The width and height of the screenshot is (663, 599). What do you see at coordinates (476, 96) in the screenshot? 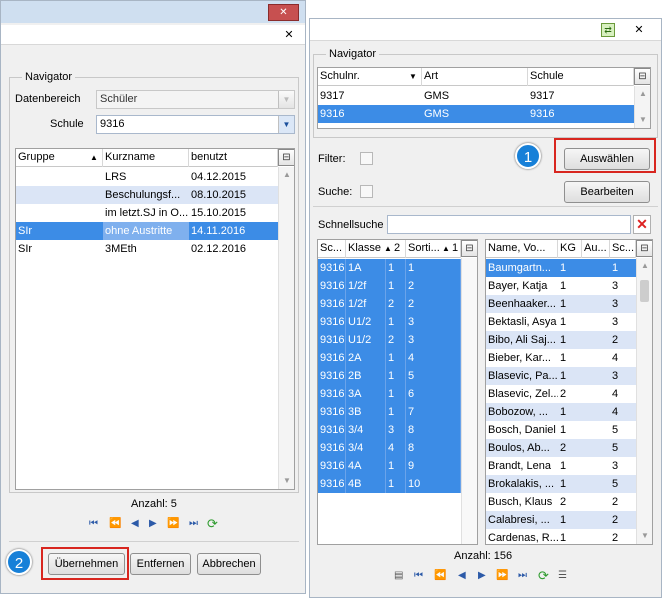
I see `table-row: 9317 GMS 9317` at bounding box center [476, 96].